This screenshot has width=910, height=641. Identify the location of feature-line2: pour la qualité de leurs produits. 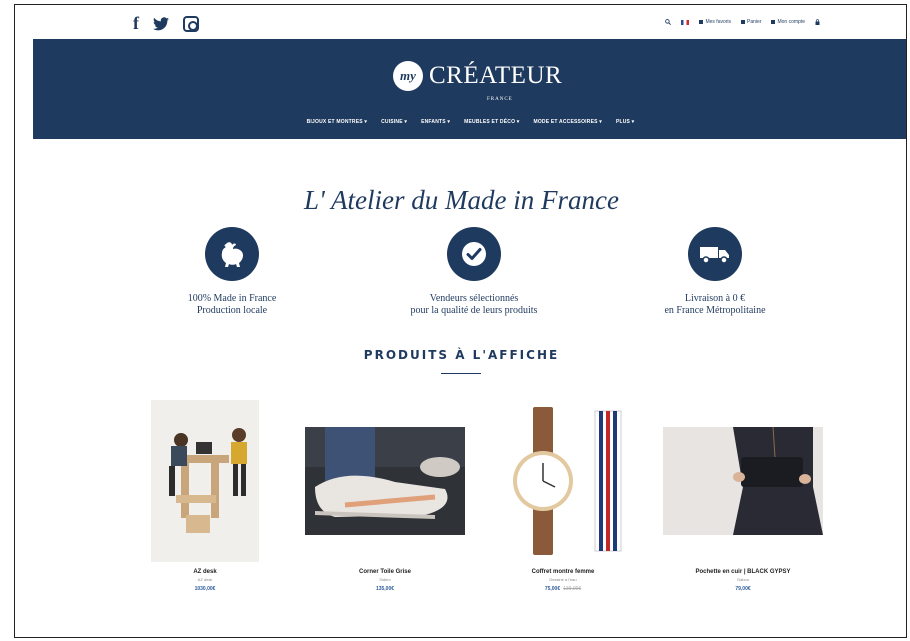
(474, 310).